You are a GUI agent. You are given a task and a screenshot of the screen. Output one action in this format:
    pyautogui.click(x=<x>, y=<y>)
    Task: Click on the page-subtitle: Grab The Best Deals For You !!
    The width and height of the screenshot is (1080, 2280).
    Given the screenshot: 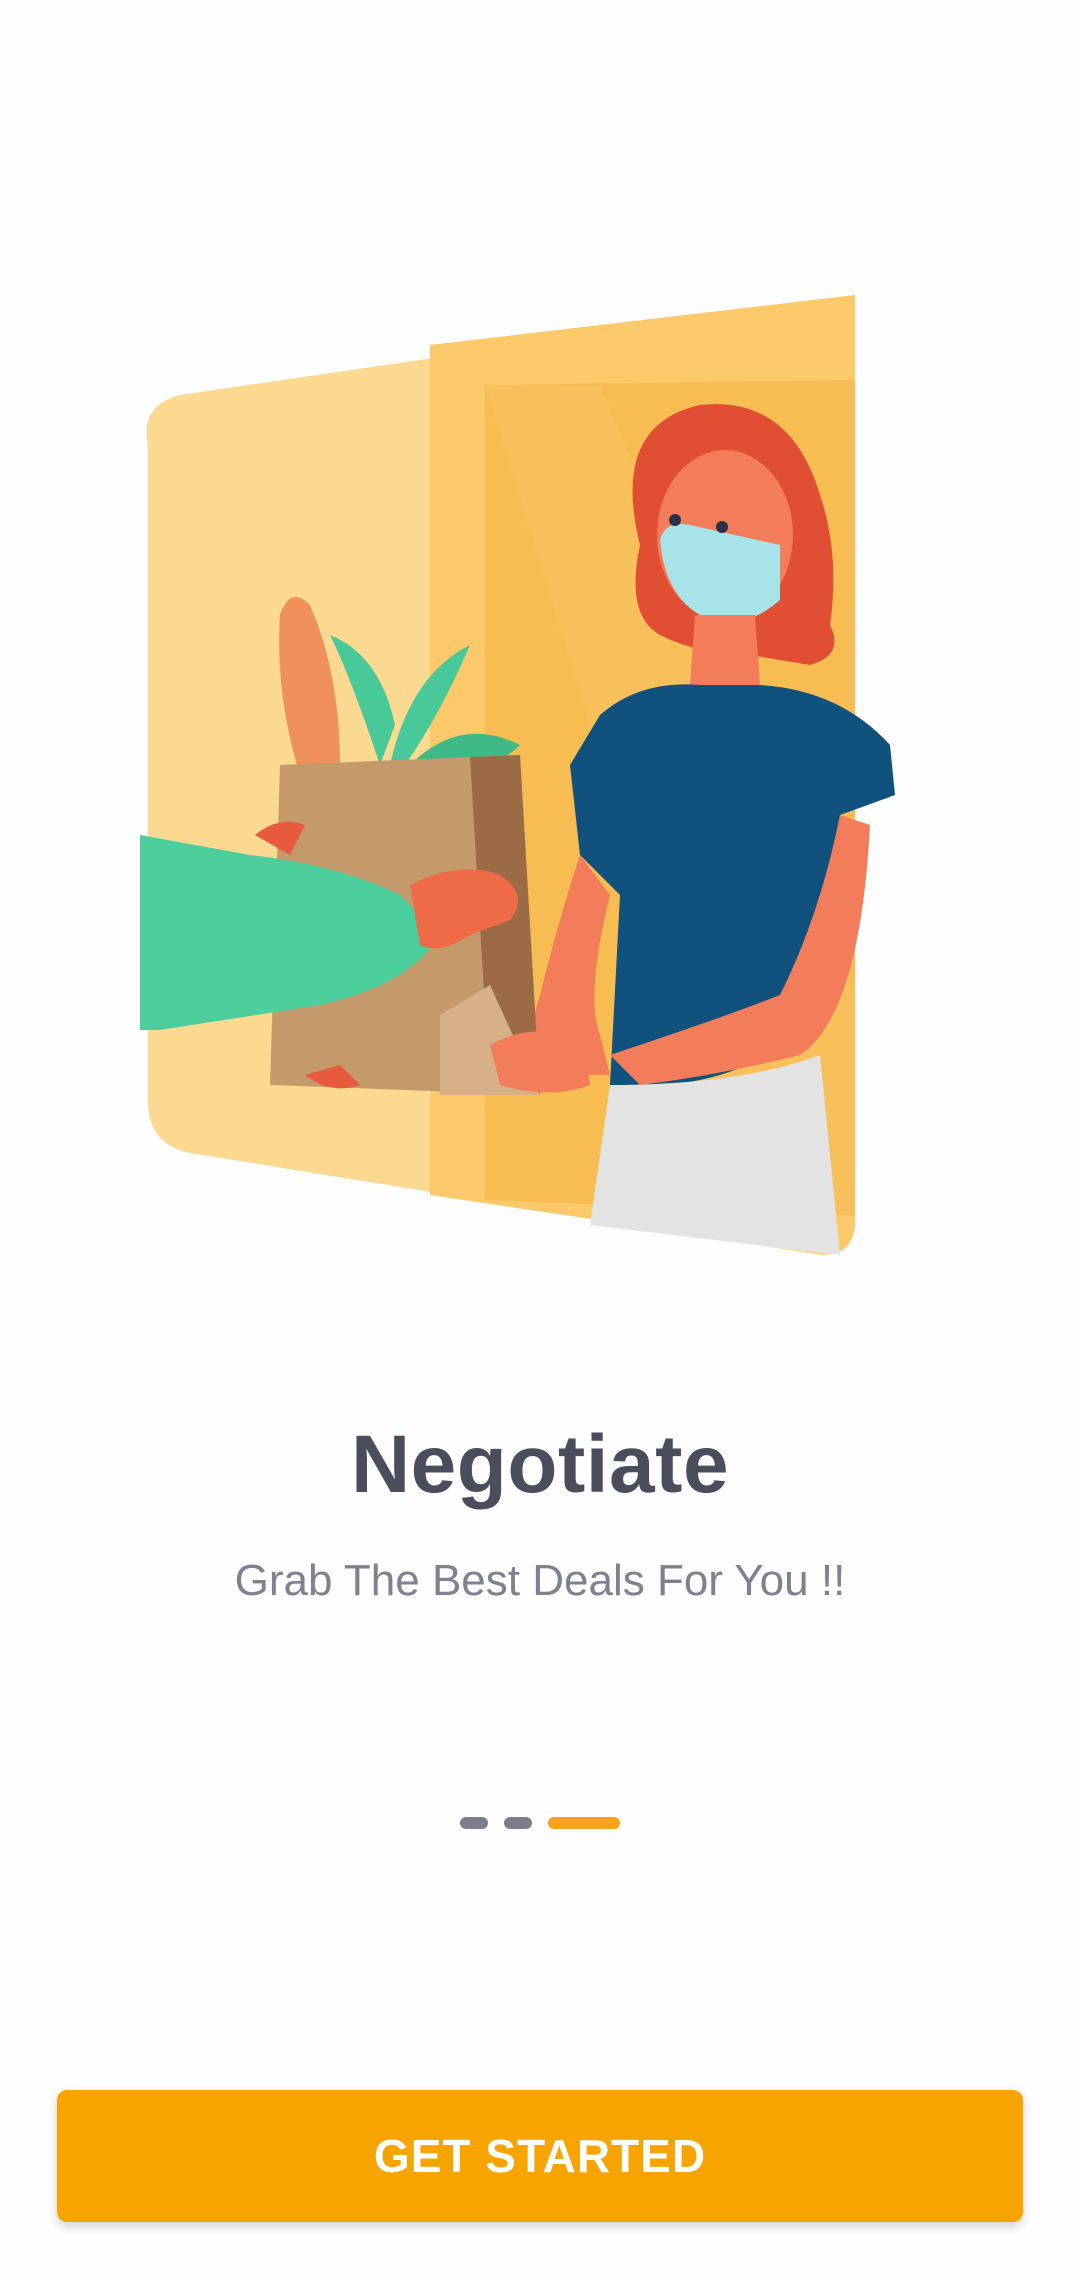 What is the action you would take?
    pyautogui.click(x=540, y=1580)
    